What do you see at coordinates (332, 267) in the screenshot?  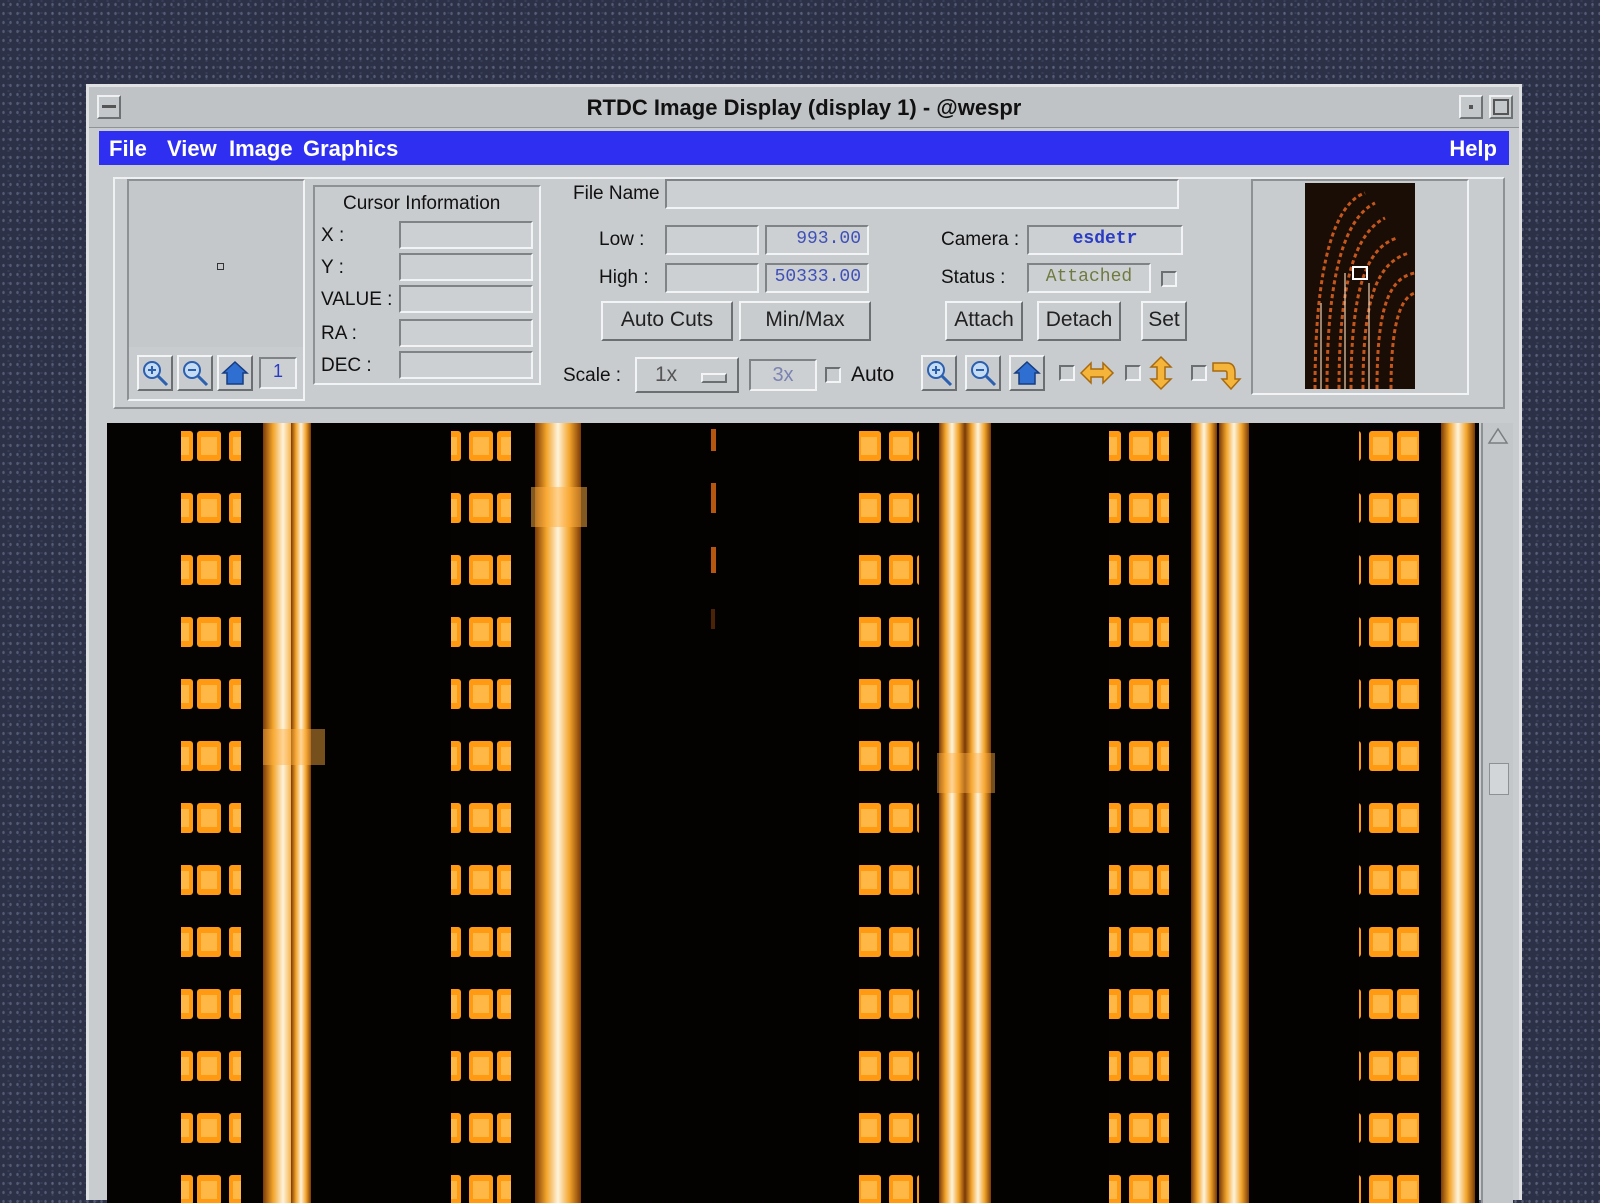 I see `y-label: Y :` at bounding box center [332, 267].